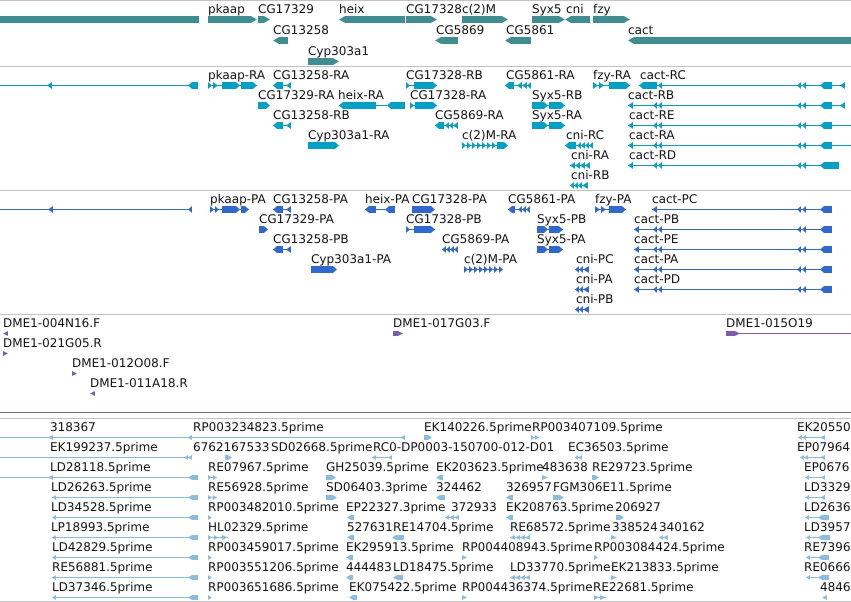  I want to click on est-label: FGM306E11.5prime, so click(612, 487).